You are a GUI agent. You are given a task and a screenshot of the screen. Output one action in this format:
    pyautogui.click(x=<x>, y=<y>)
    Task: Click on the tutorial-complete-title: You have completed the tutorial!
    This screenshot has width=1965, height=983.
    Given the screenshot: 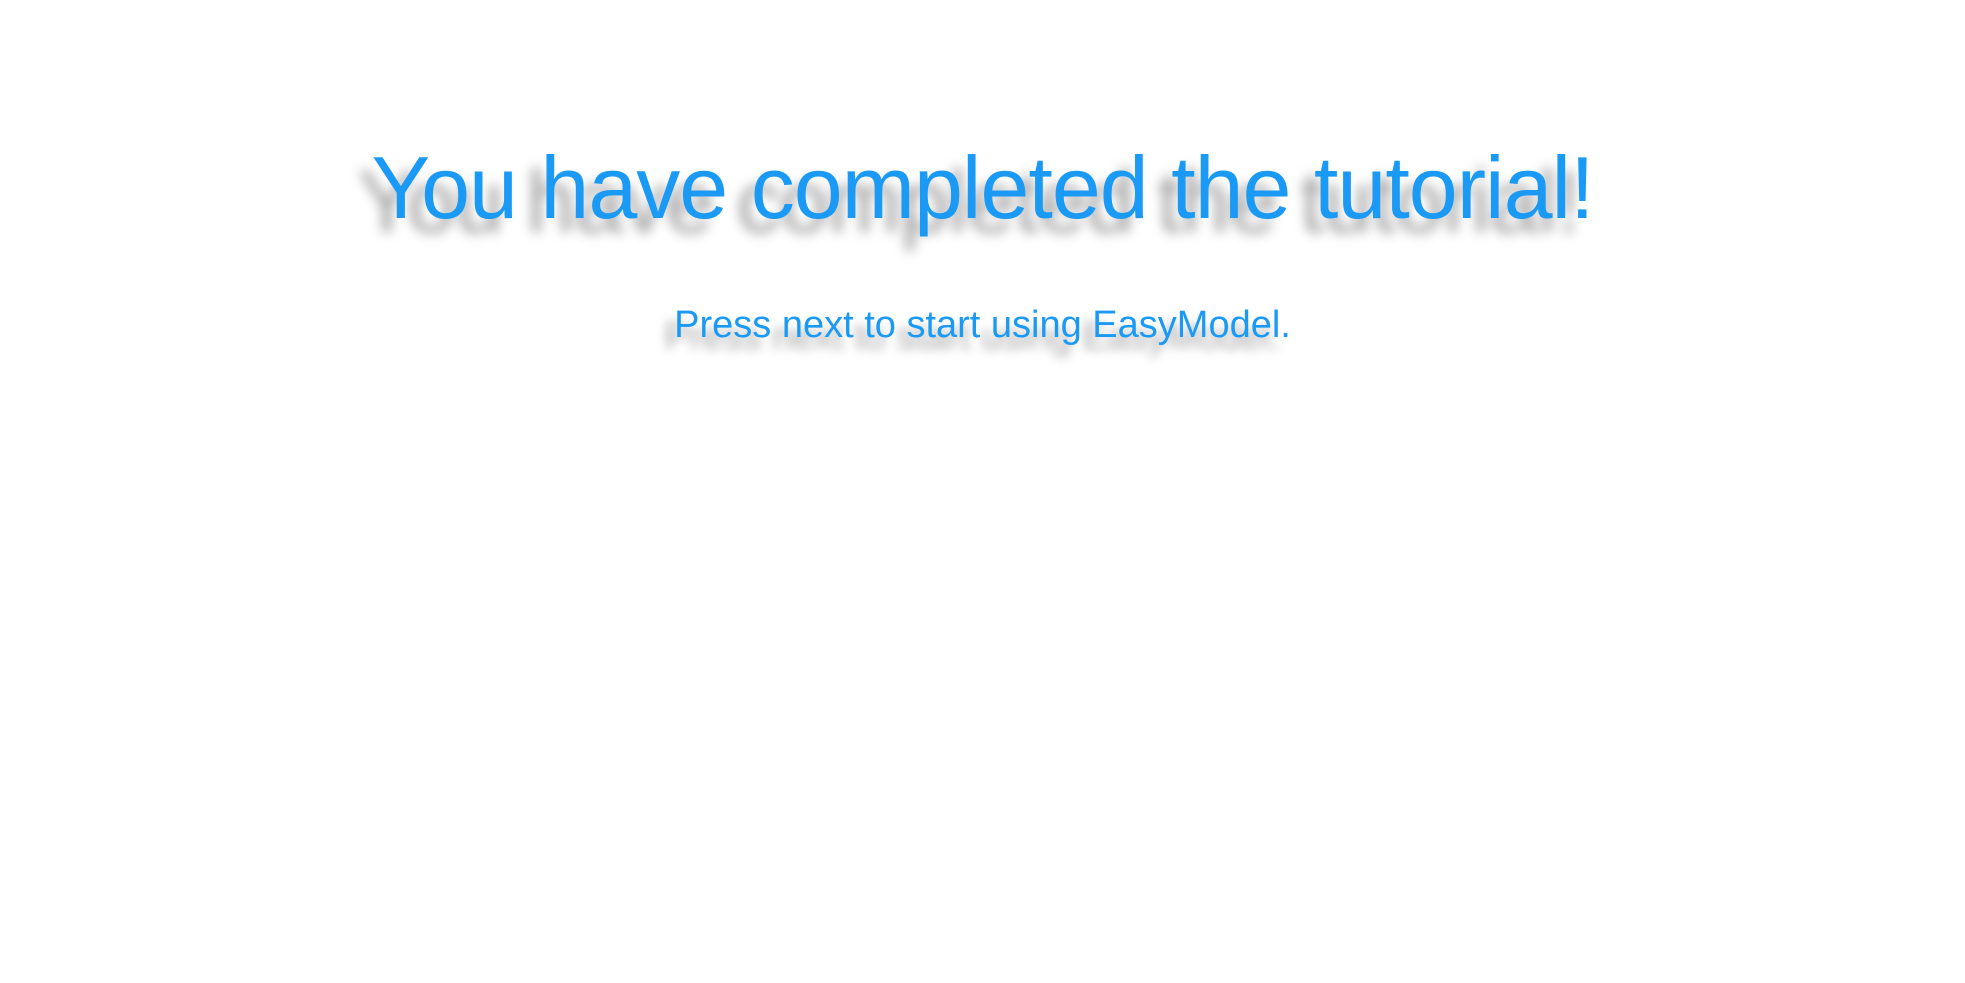 What is the action you would take?
    pyautogui.click(x=982, y=187)
    